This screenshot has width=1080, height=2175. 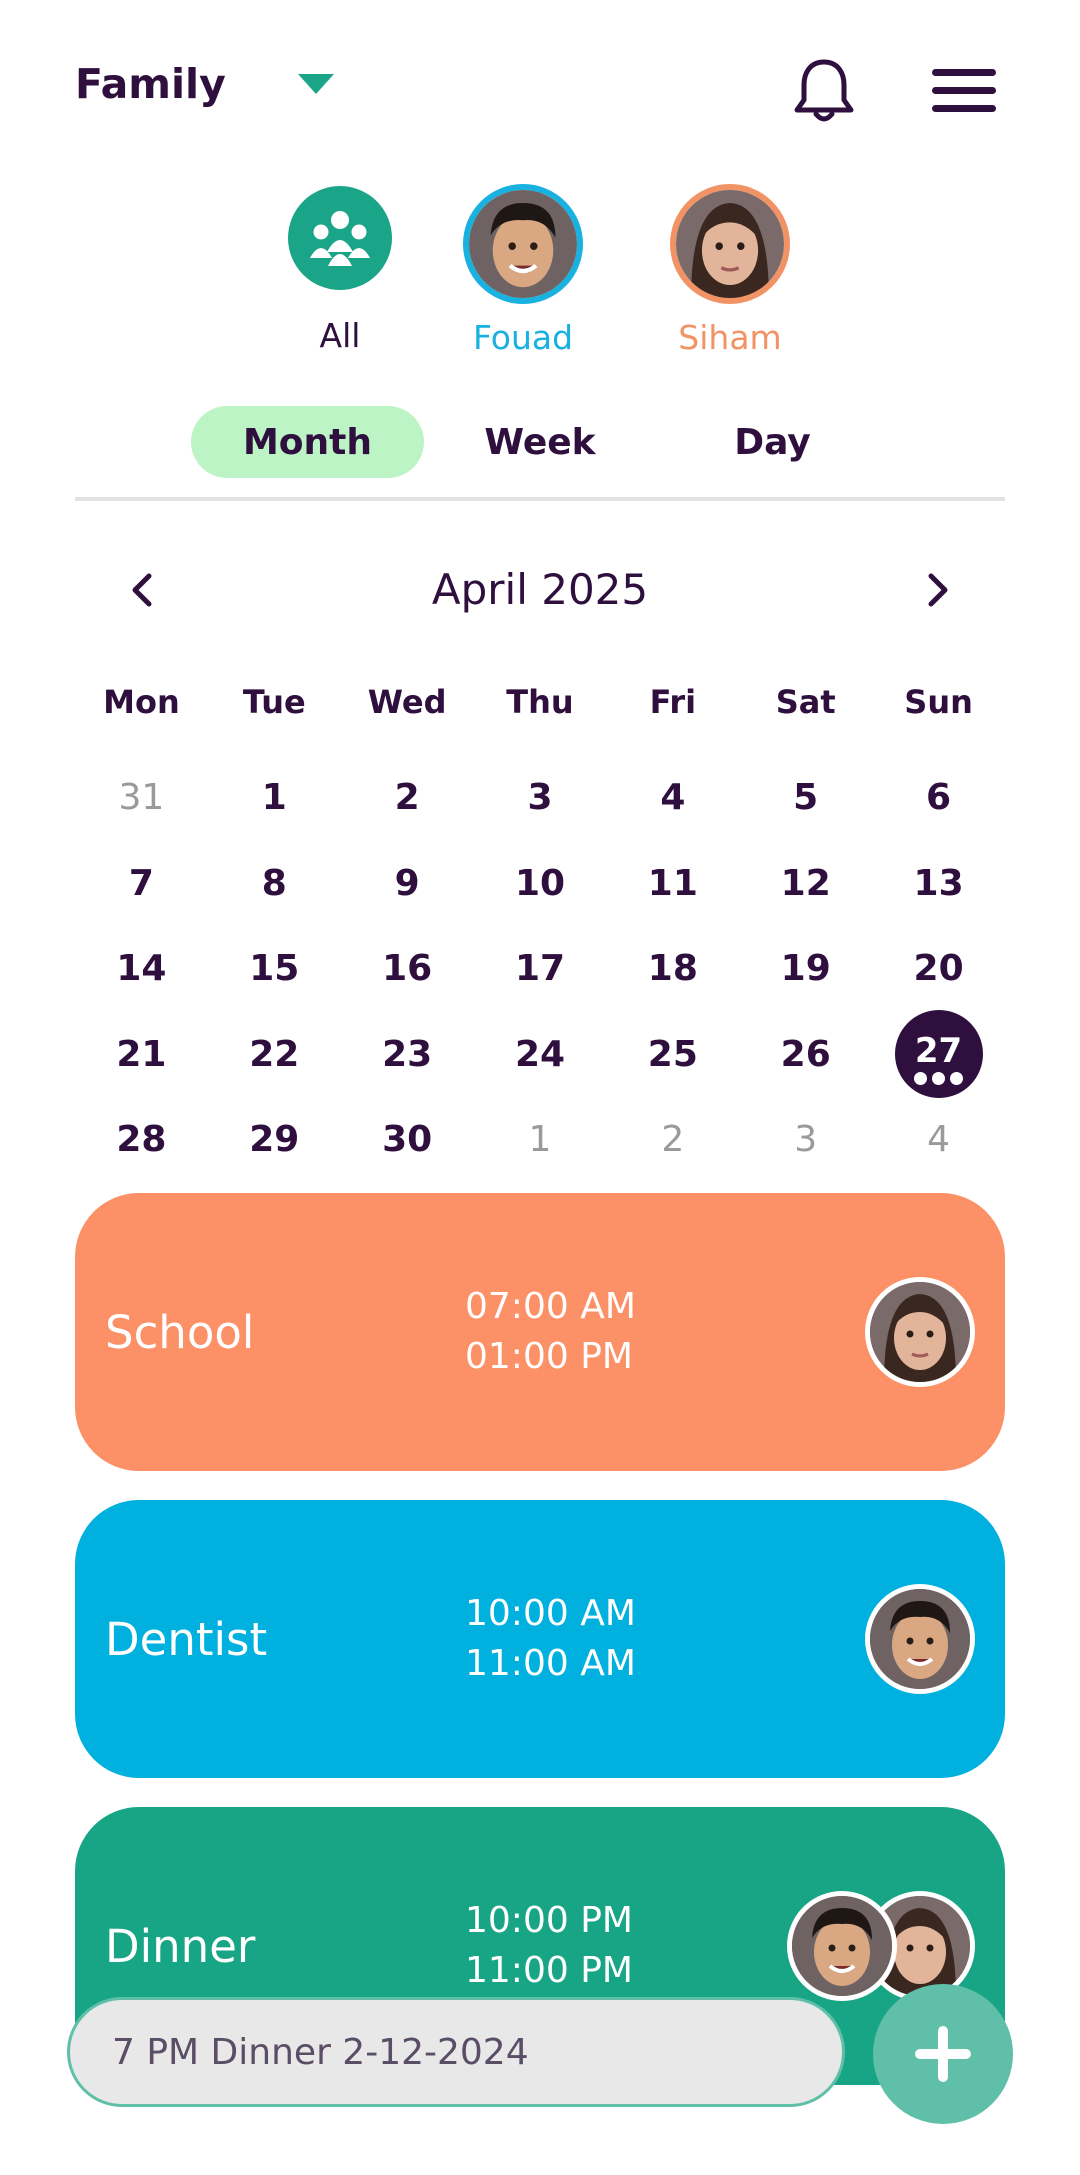 I want to click on member-filter-fouad: Fouad, so click(x=523, y=270).